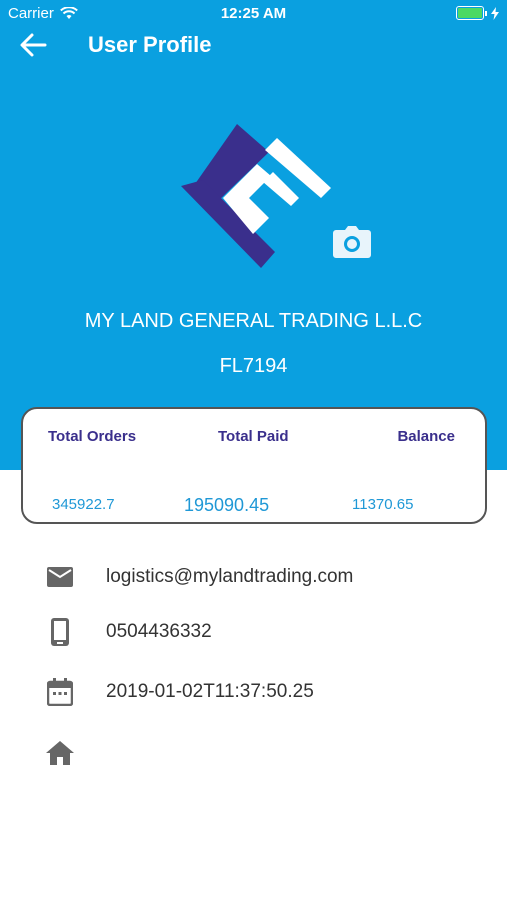  I want to click on home-icon, so click(60, 753).